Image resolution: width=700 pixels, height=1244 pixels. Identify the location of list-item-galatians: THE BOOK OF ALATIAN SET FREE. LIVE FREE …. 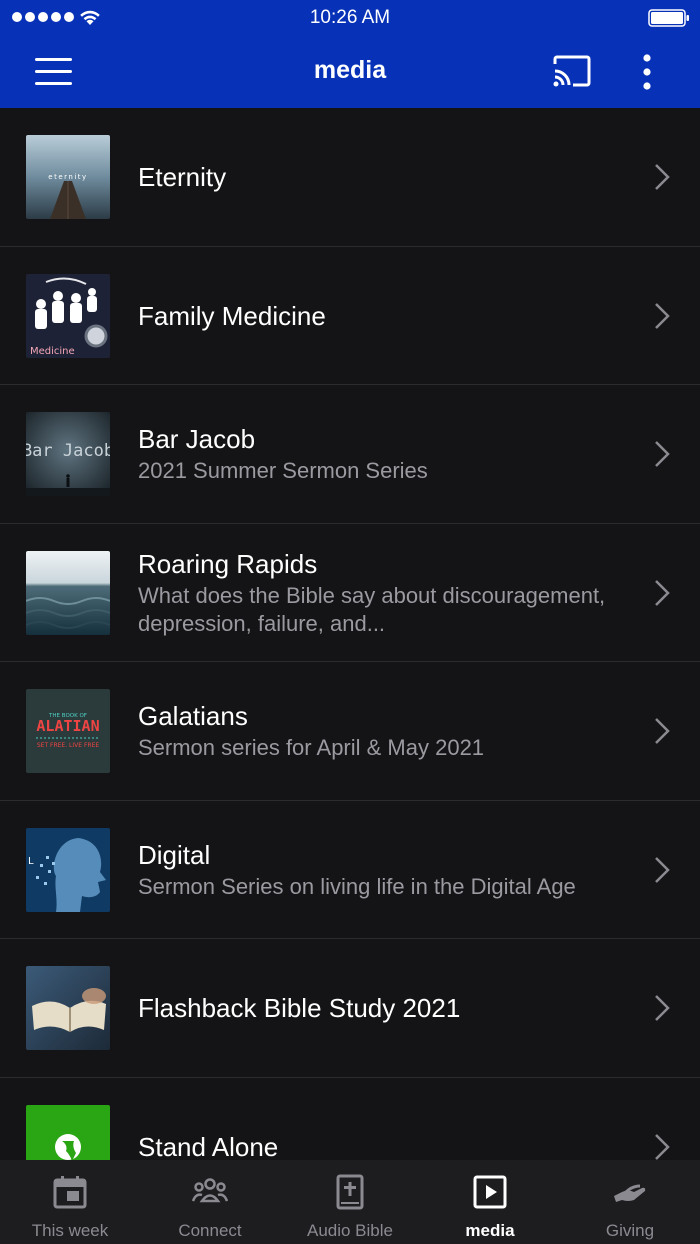
(350, 731).